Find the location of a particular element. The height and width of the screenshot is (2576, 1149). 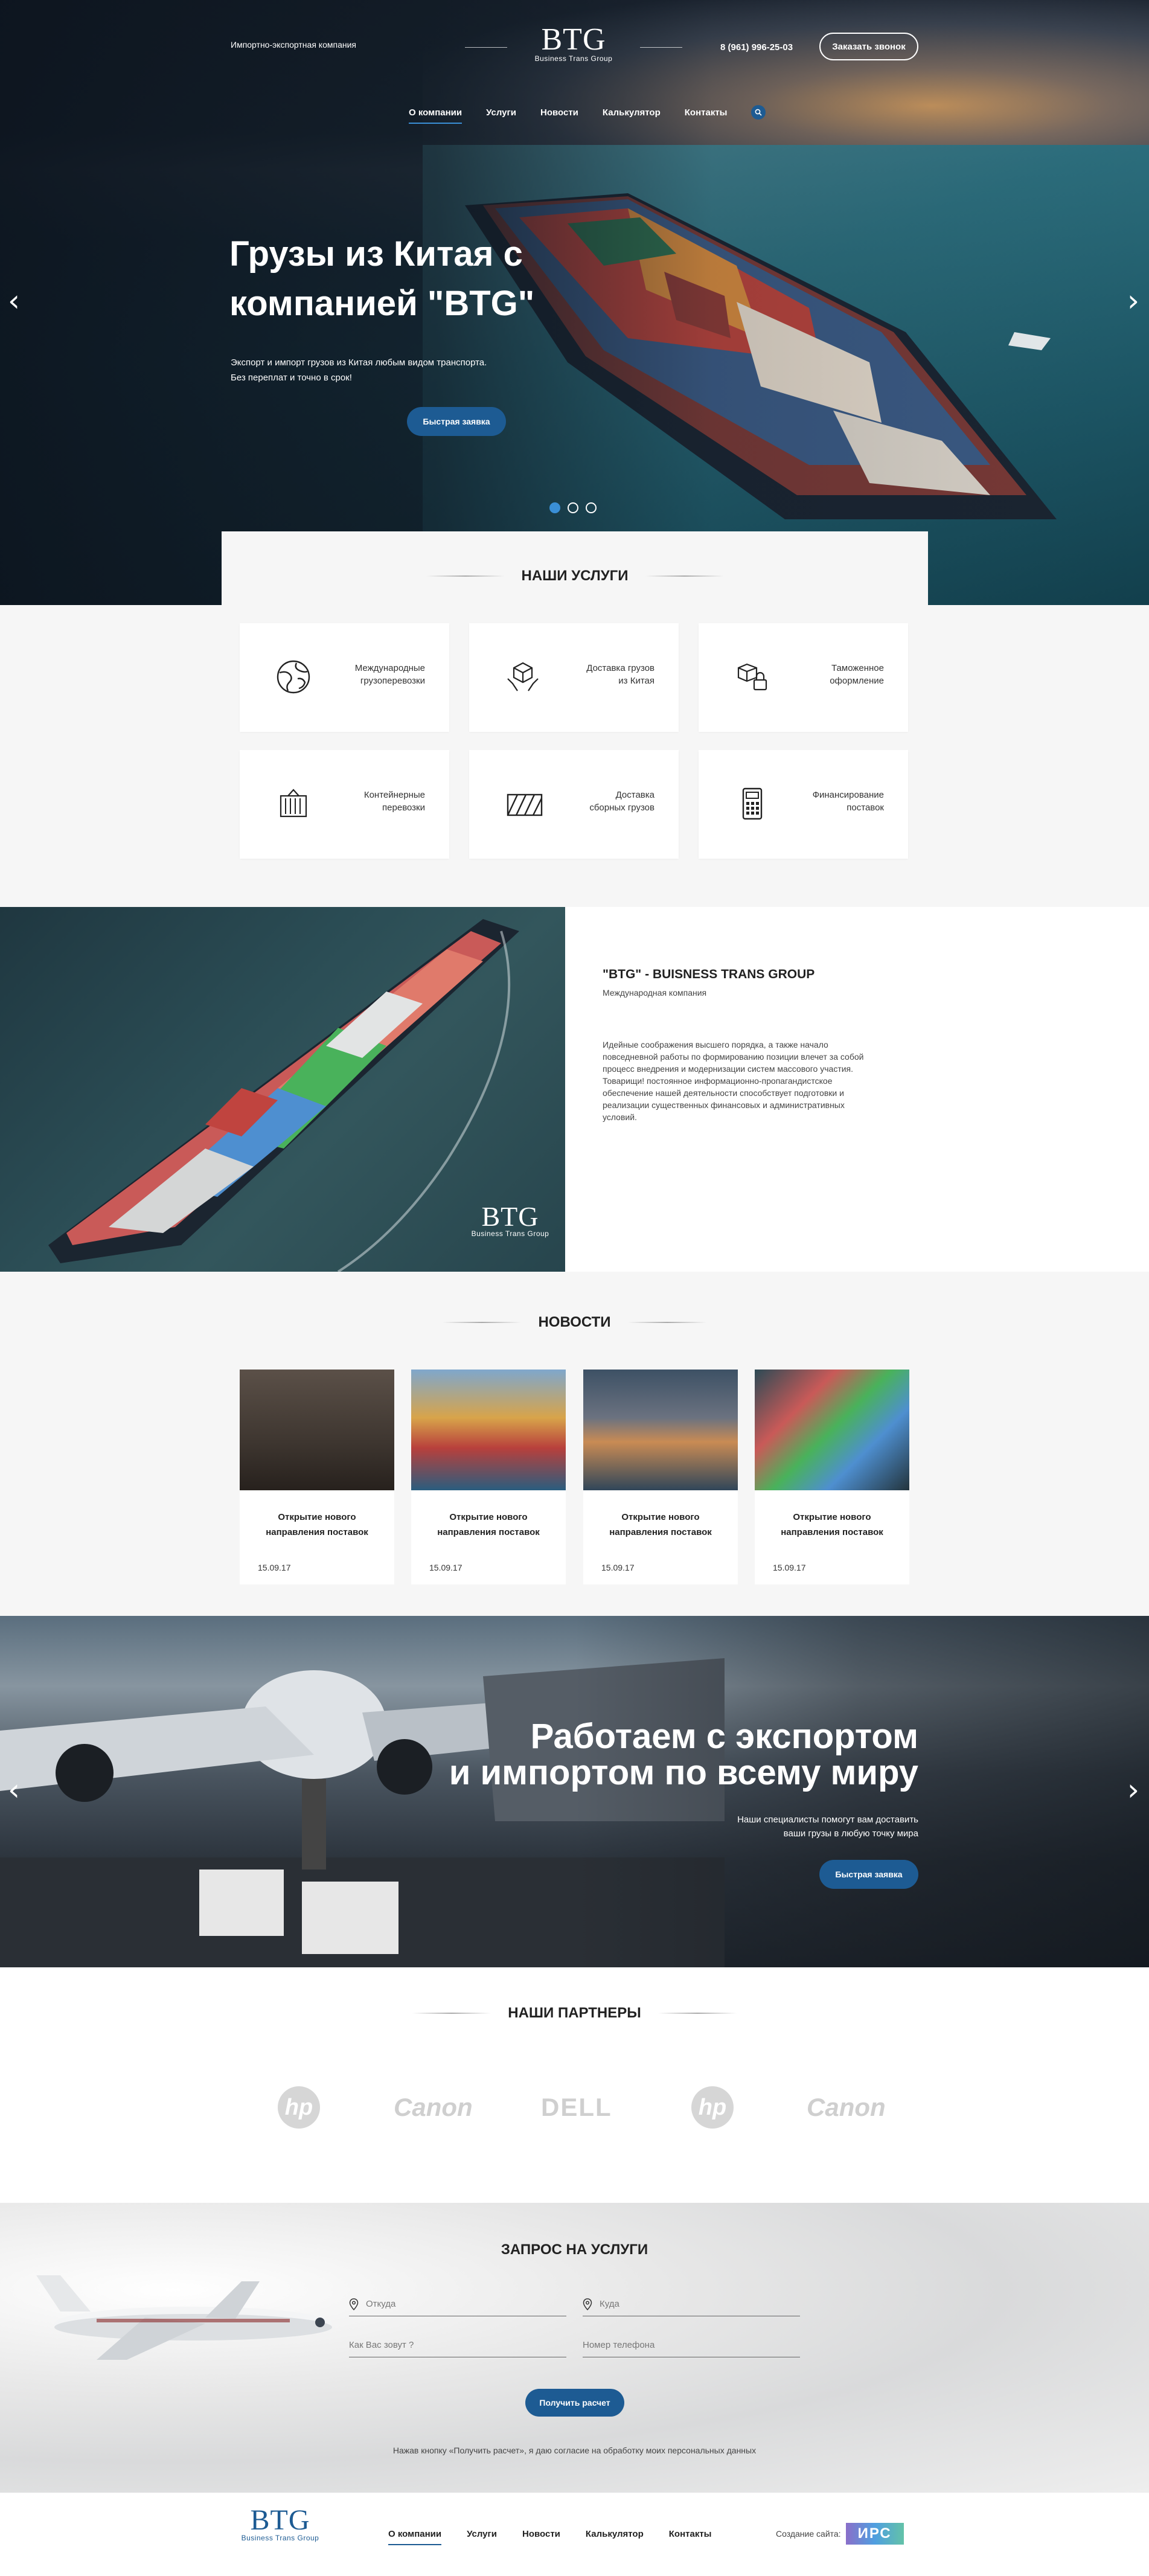

service-card-containers: Контейнерные перевозки is located at coordinates (344, 804).